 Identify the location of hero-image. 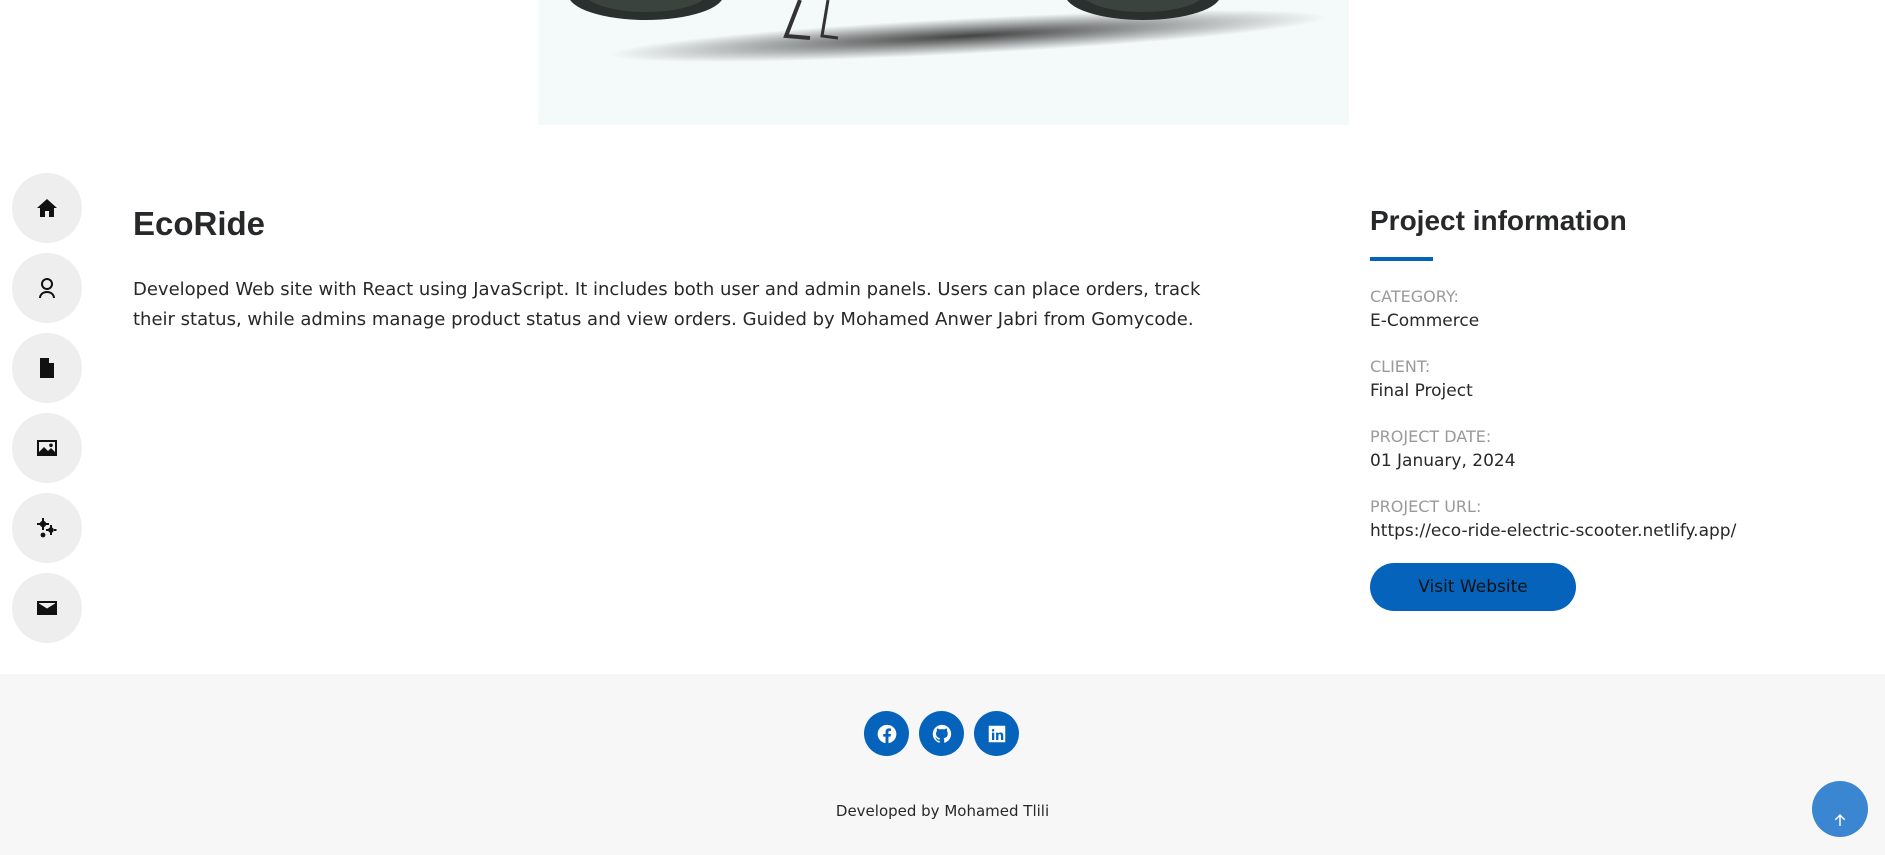
(943, 62).